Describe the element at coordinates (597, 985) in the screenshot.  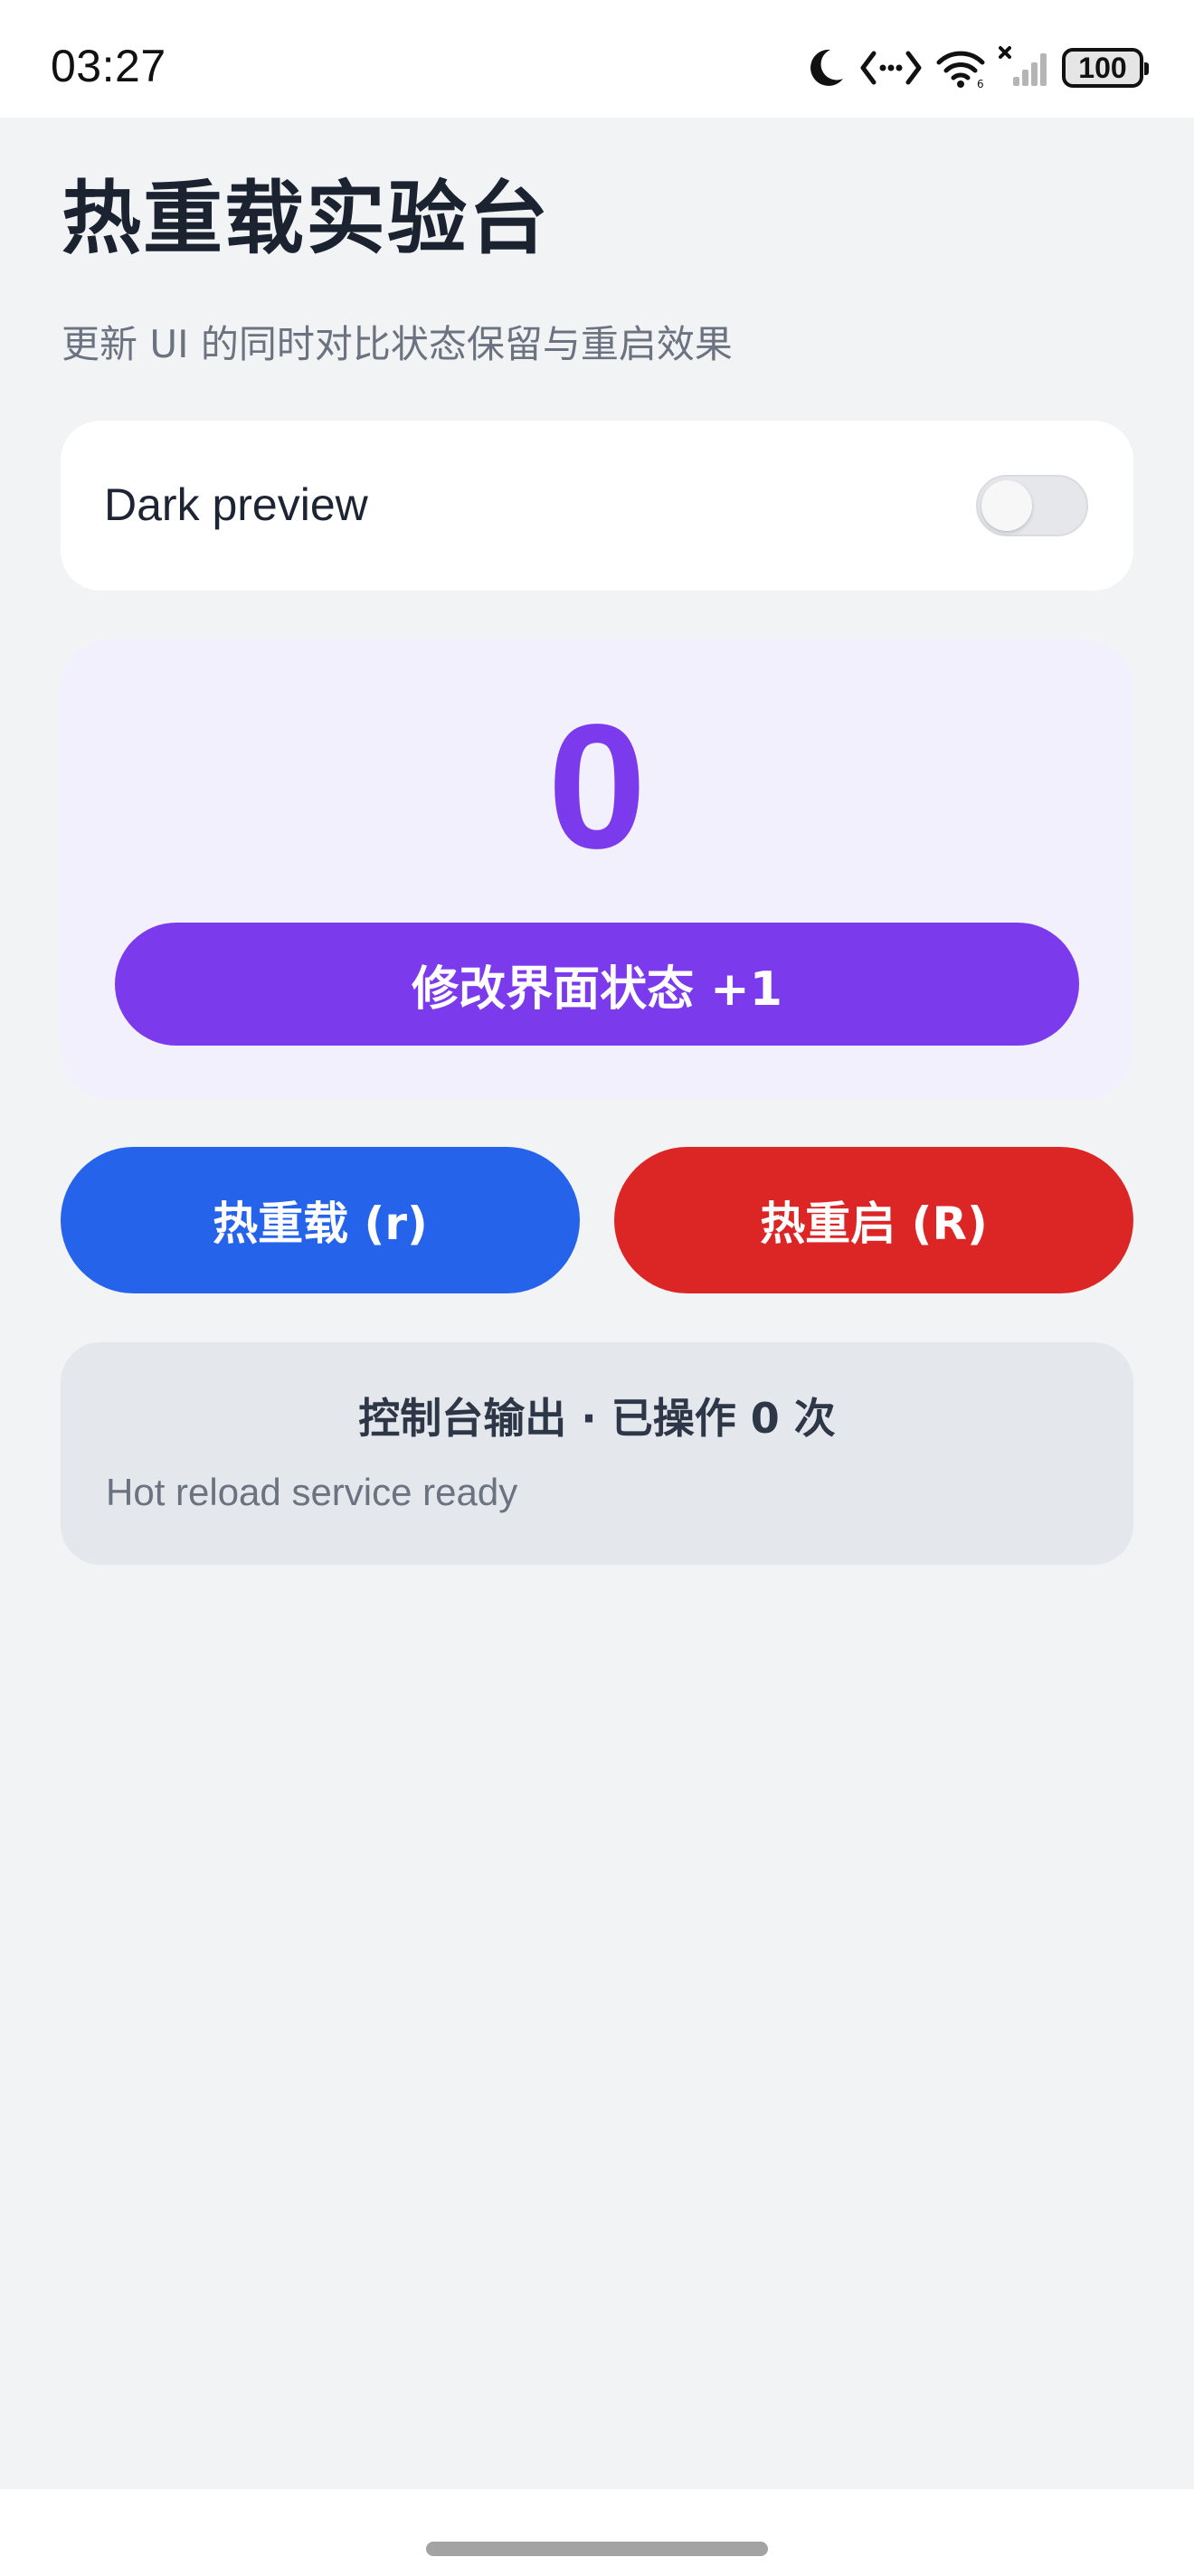
I see `increment-state-button: 修改界面状态 +1` at that location.